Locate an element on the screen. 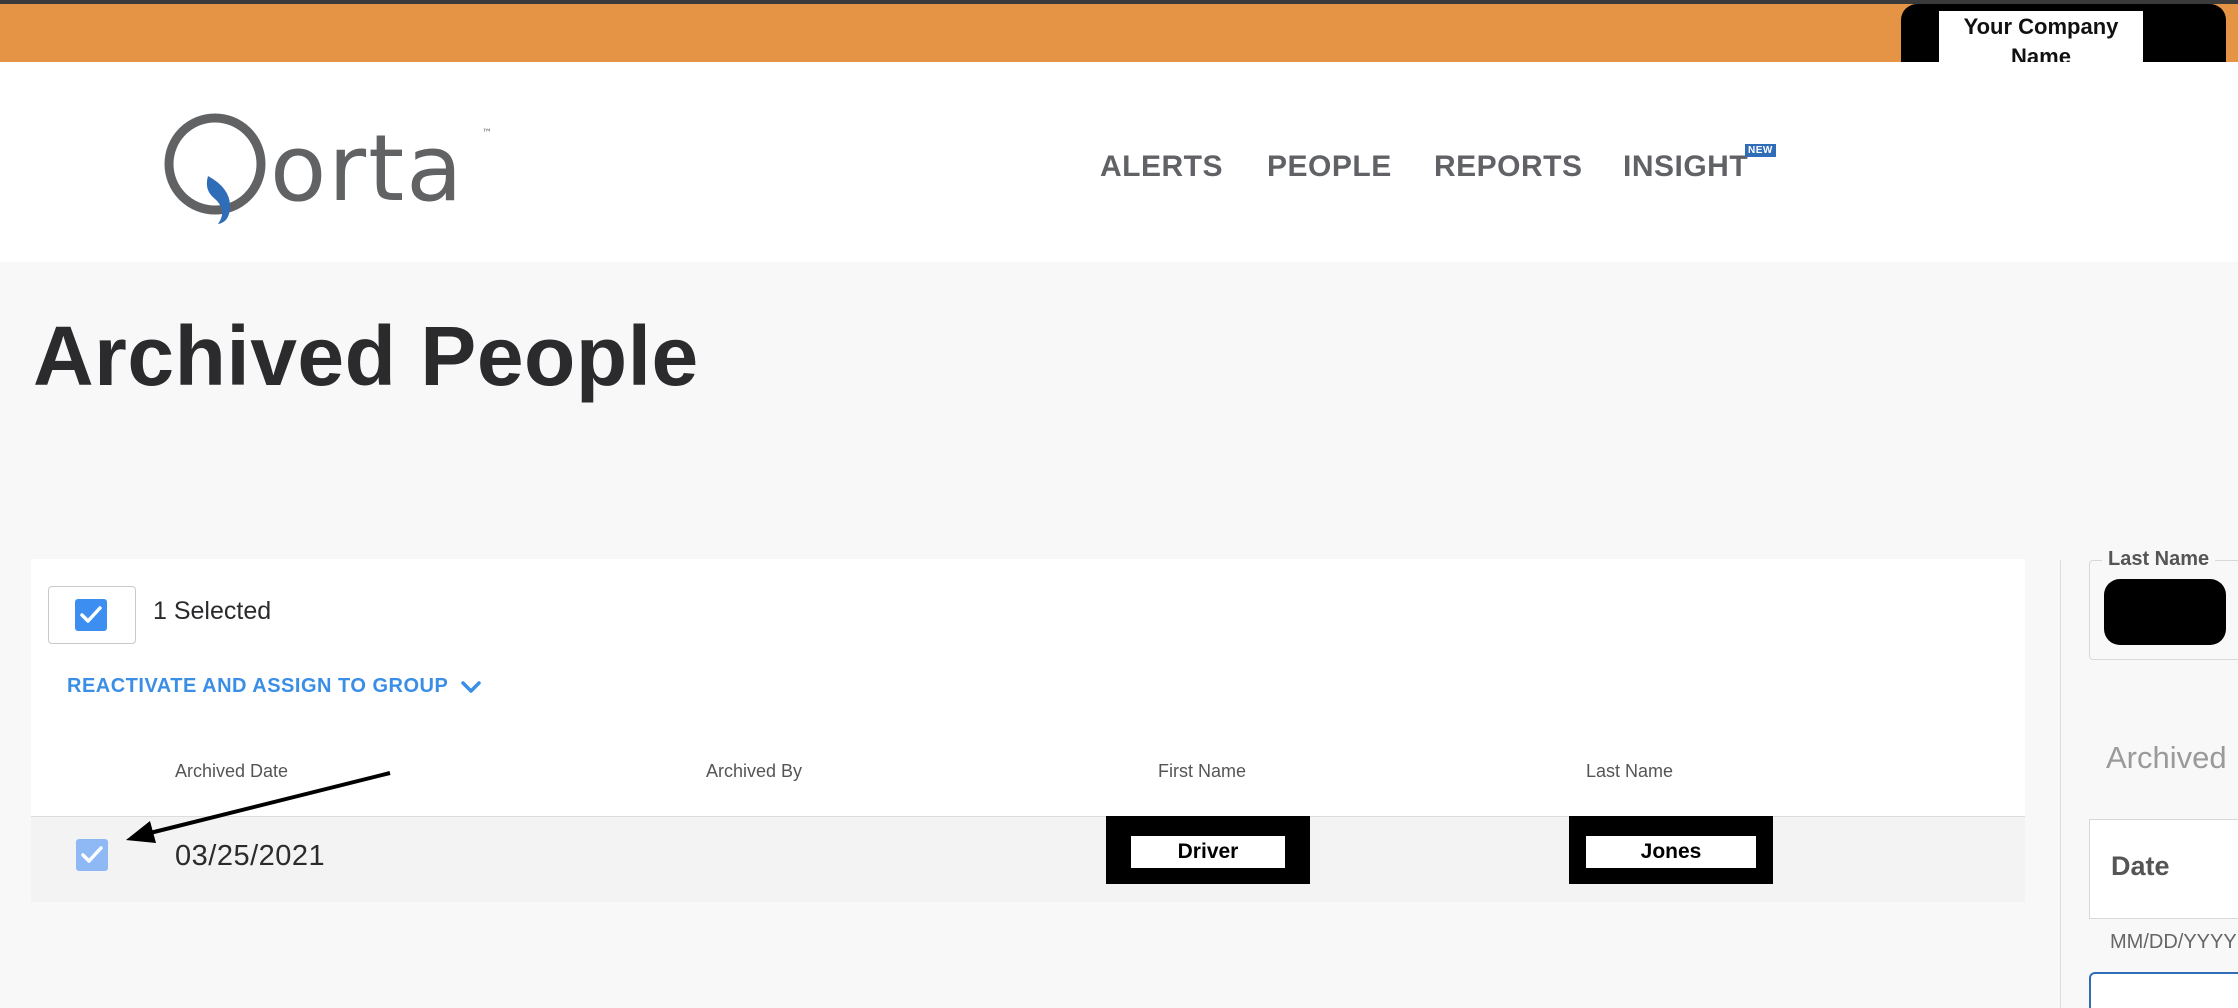 The image size is (2238, 1008). col-first-name: First Name is located at coordinates (1202, 771).